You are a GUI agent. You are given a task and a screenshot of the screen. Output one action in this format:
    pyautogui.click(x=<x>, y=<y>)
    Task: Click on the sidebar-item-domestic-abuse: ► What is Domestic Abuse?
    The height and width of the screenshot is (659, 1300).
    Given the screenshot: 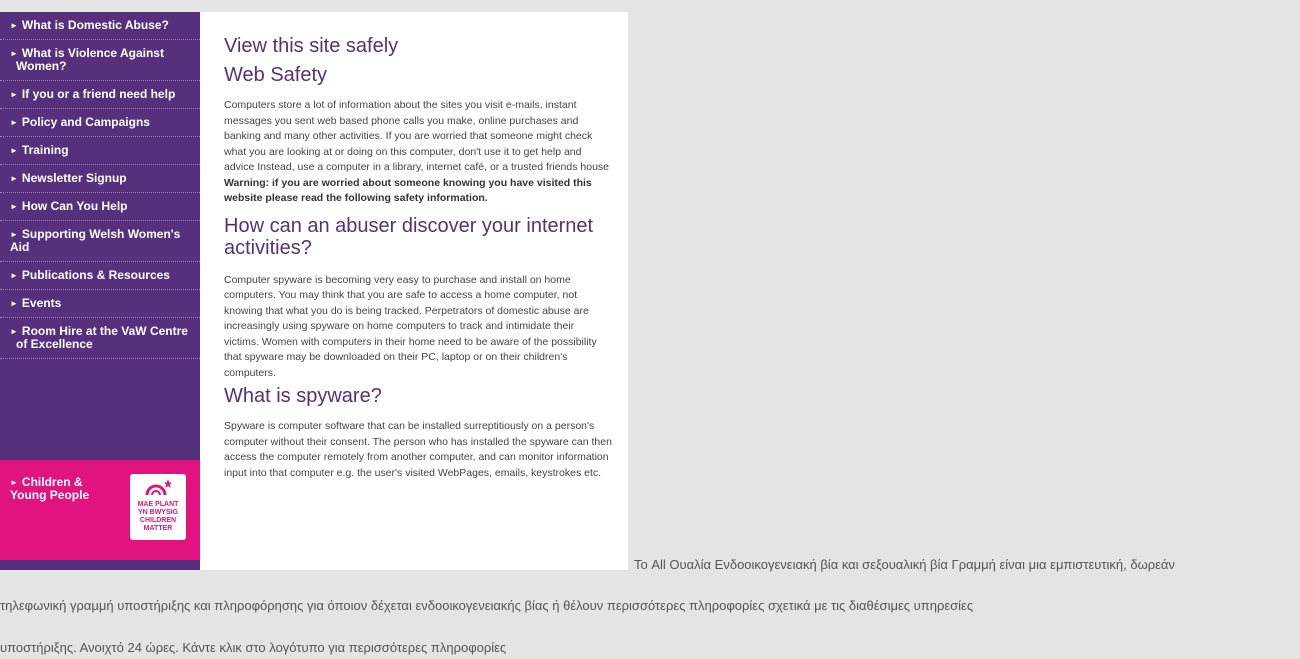 What is the action you would take?
    pyautogui.click(x=100, y=26)
    